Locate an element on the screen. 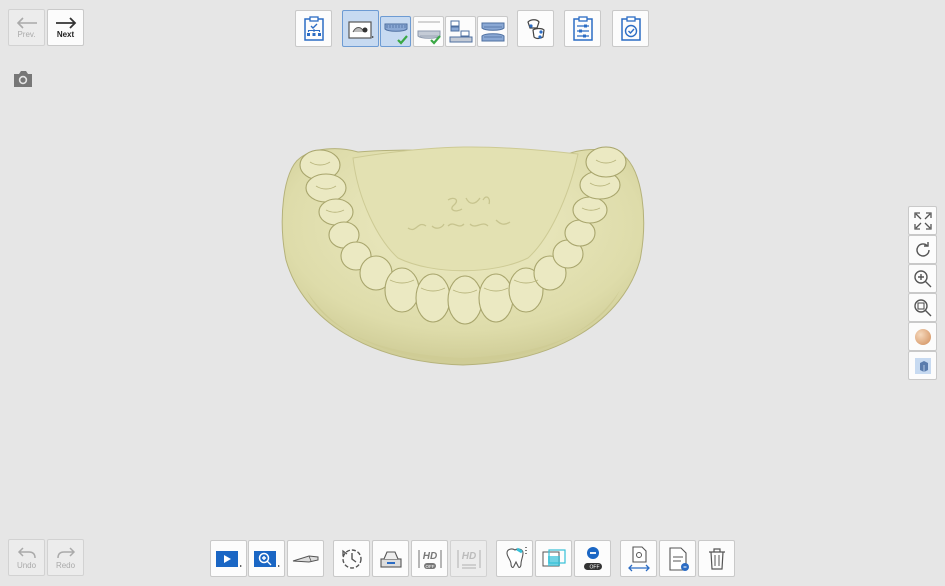 This screenshot has height=586, width=945. camera-icon is located at coordinates (23, 79).